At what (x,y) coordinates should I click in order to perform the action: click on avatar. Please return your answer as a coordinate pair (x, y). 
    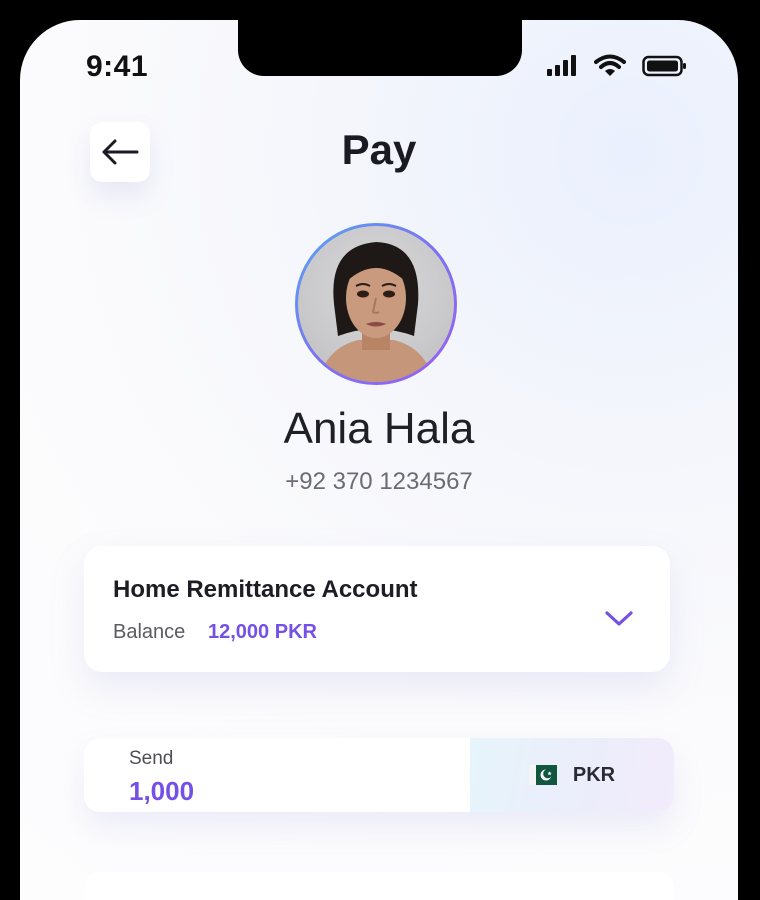
    Looking at the image, I should click on (376, 304).